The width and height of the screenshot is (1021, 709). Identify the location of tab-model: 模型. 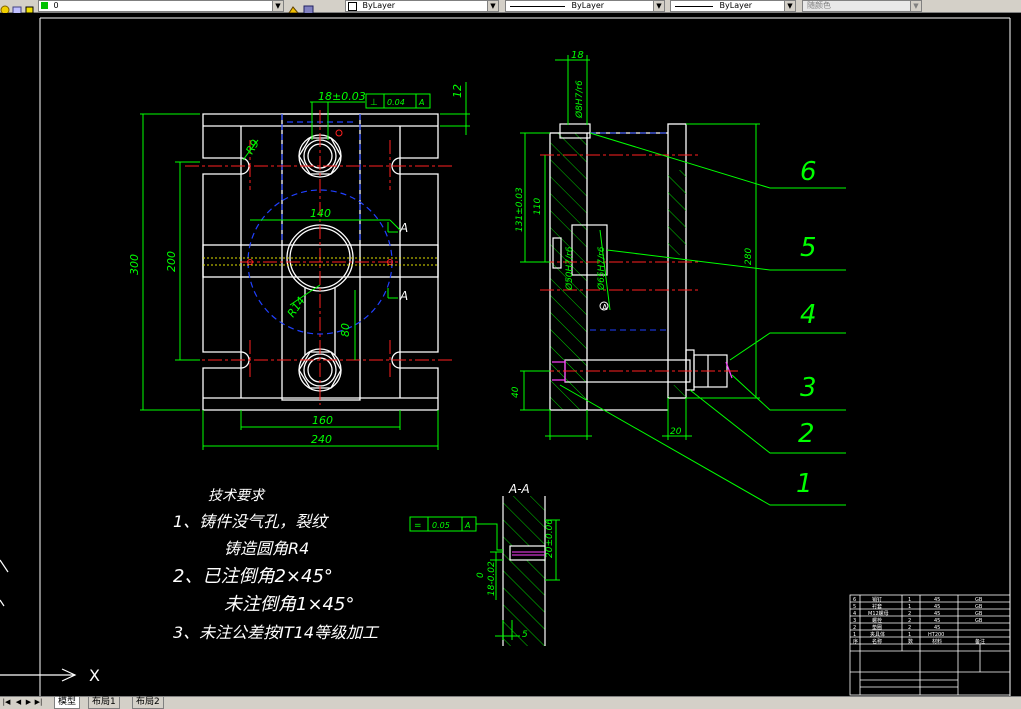
(67, 703).